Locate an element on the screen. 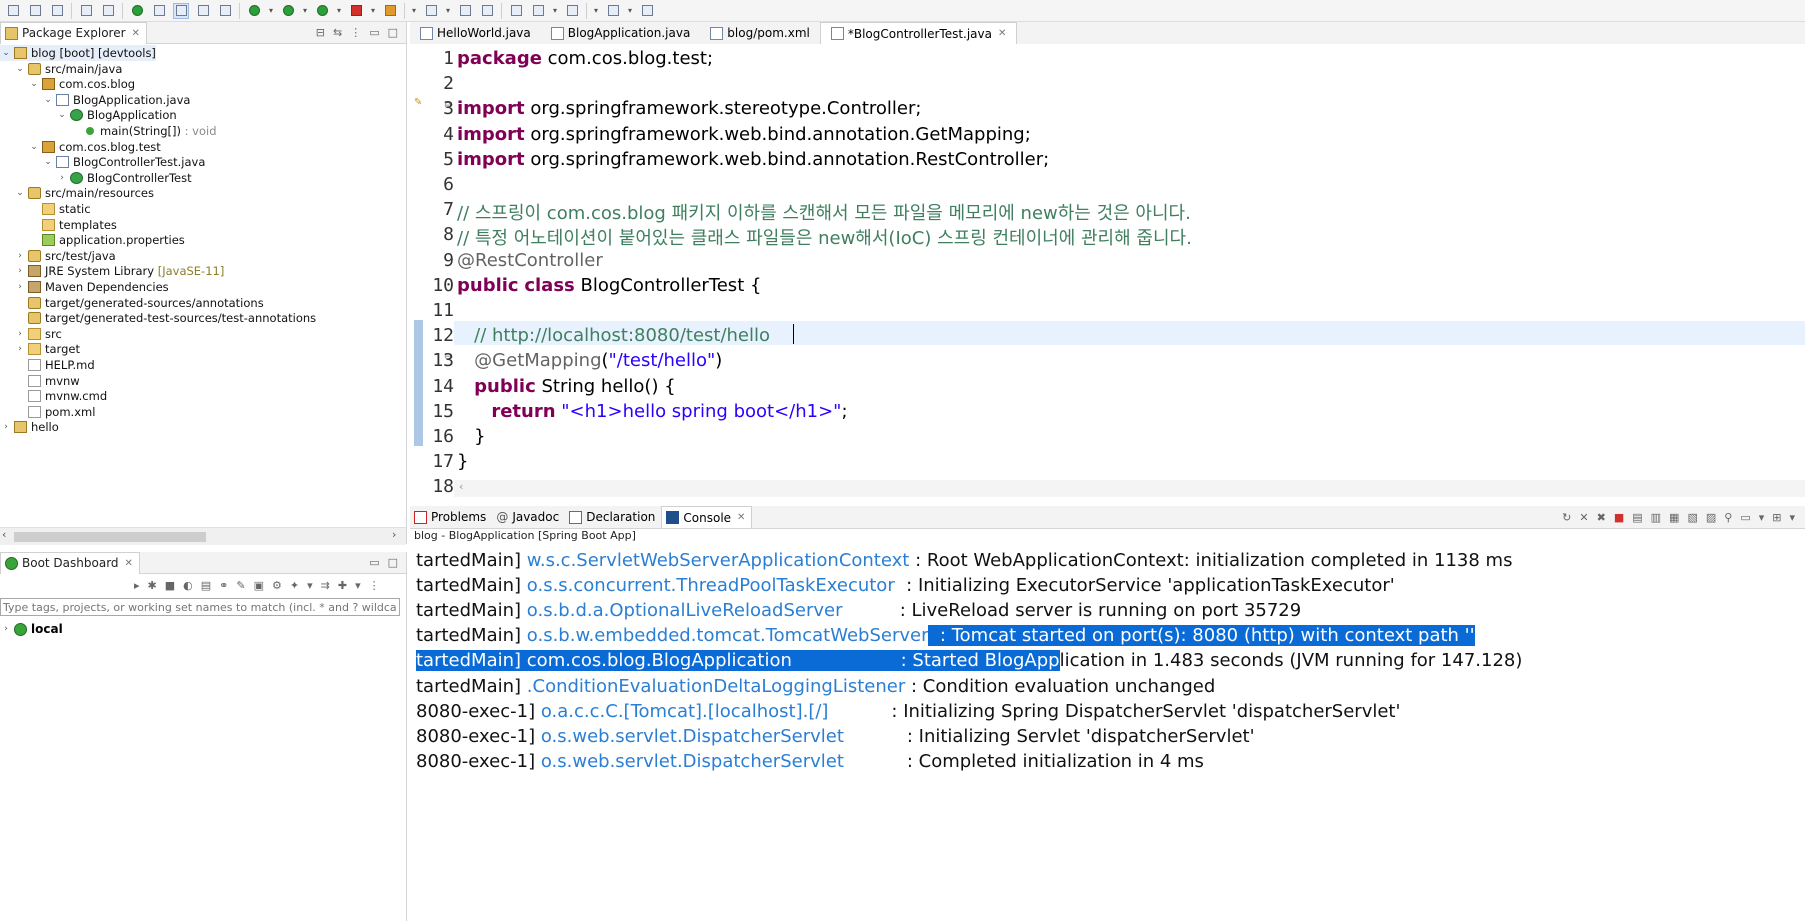 The height and width of the screenshot is (921, 1805). filter-icon: ⚙ is located at coordinates (277, 585).